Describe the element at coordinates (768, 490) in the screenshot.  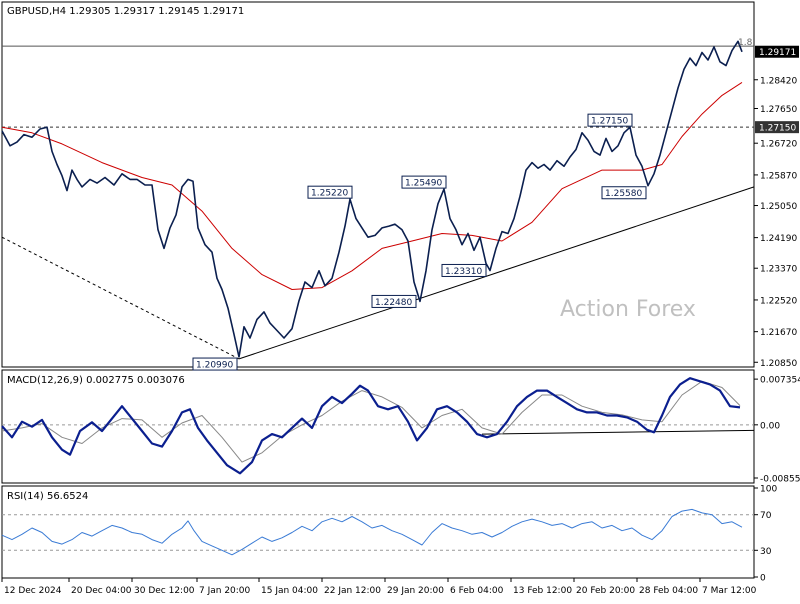
I see `rsi-y-tick-0: 100` at that location.